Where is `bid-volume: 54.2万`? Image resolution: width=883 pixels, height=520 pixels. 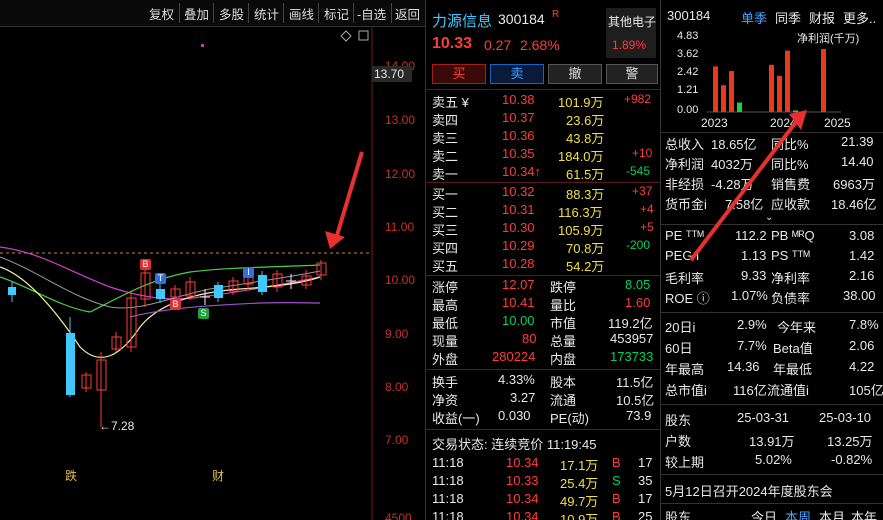
bid-volume: 54.2万 is located at coordinates (585, 266).